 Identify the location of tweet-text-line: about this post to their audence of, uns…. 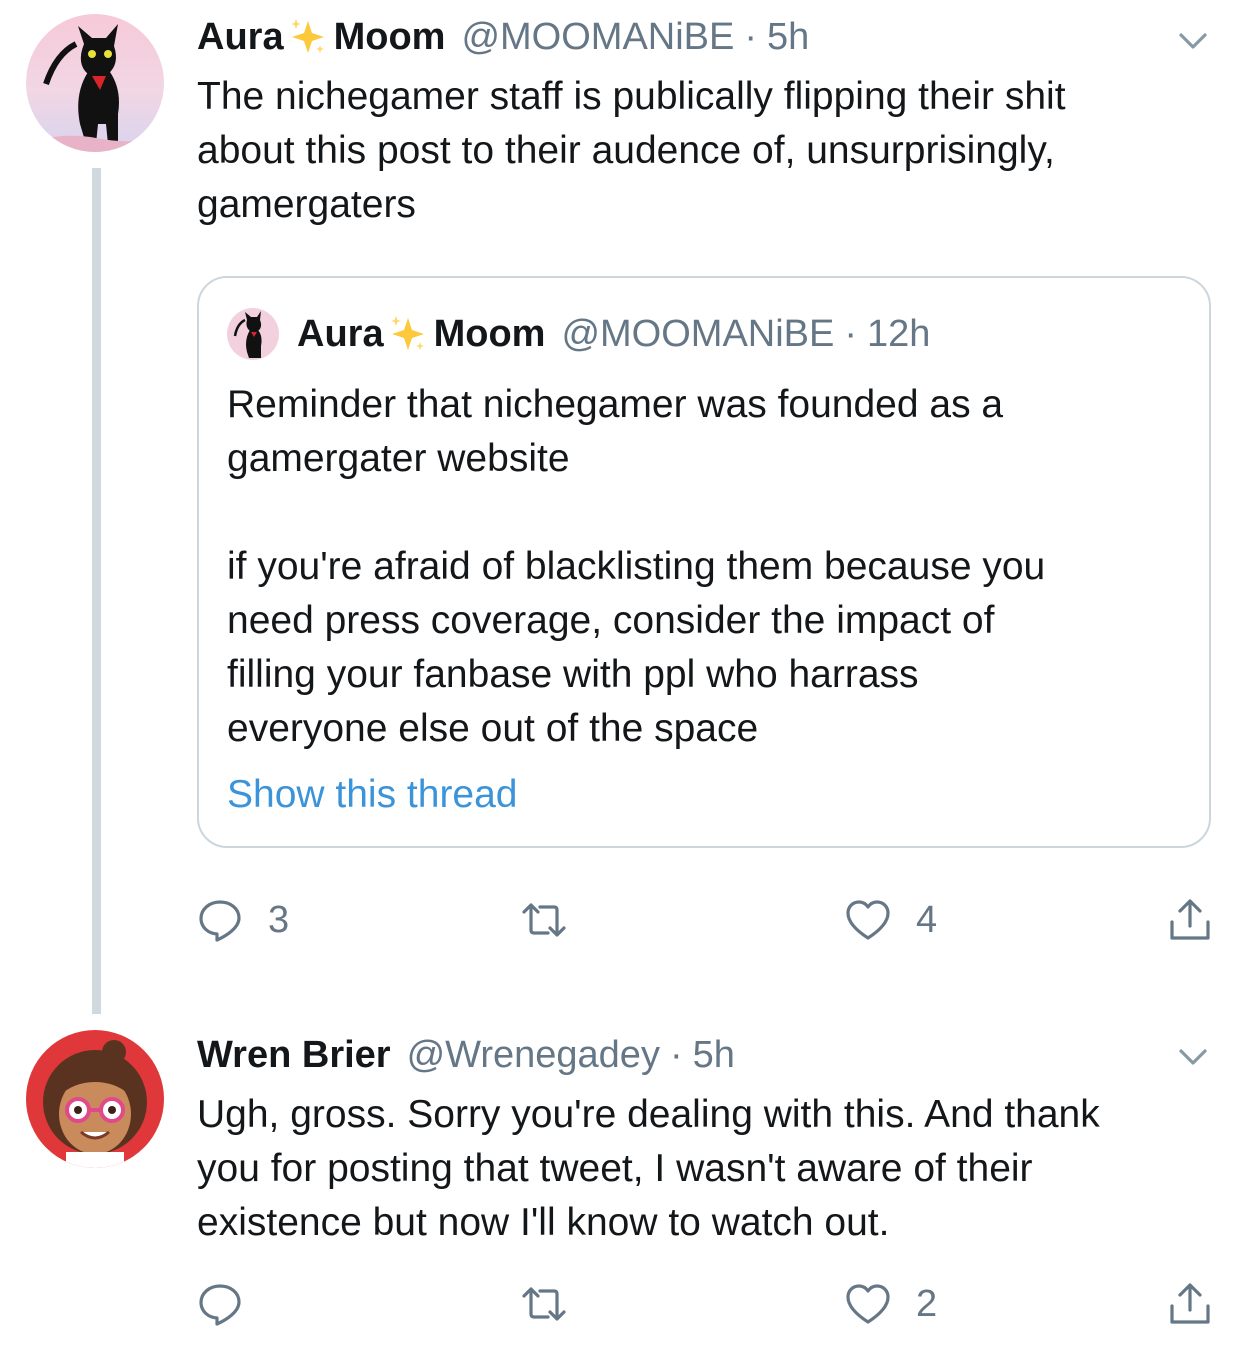
(626, 150).